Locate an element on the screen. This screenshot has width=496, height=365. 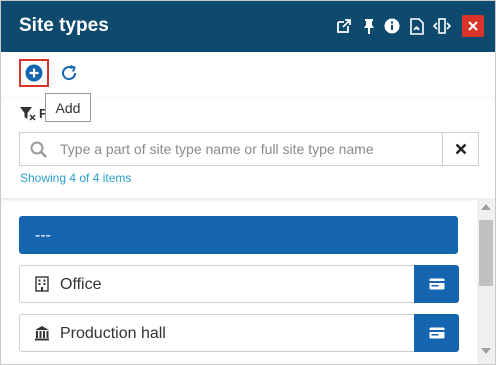
close-icon is located at coordinates (473, 26).